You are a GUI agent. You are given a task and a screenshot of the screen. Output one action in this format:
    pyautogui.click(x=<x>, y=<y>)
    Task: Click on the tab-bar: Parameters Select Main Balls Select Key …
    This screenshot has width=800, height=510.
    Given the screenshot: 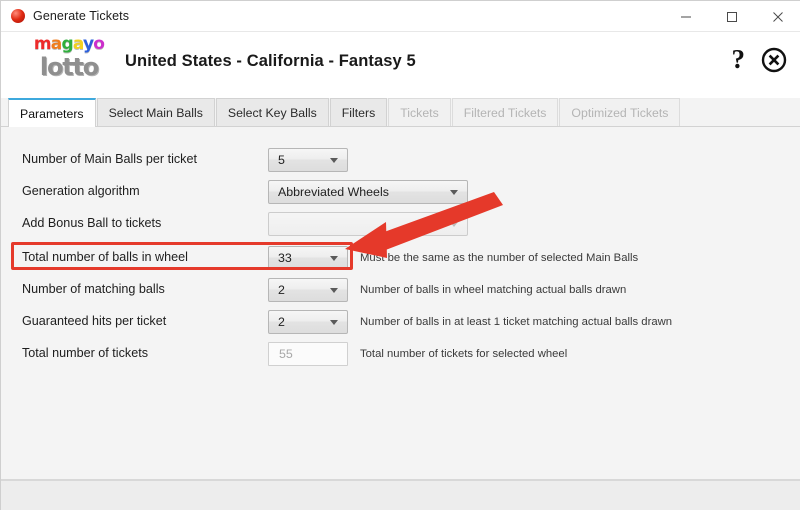 What is the action you would take?
    pyautogui.click(x=400, y=112)
    